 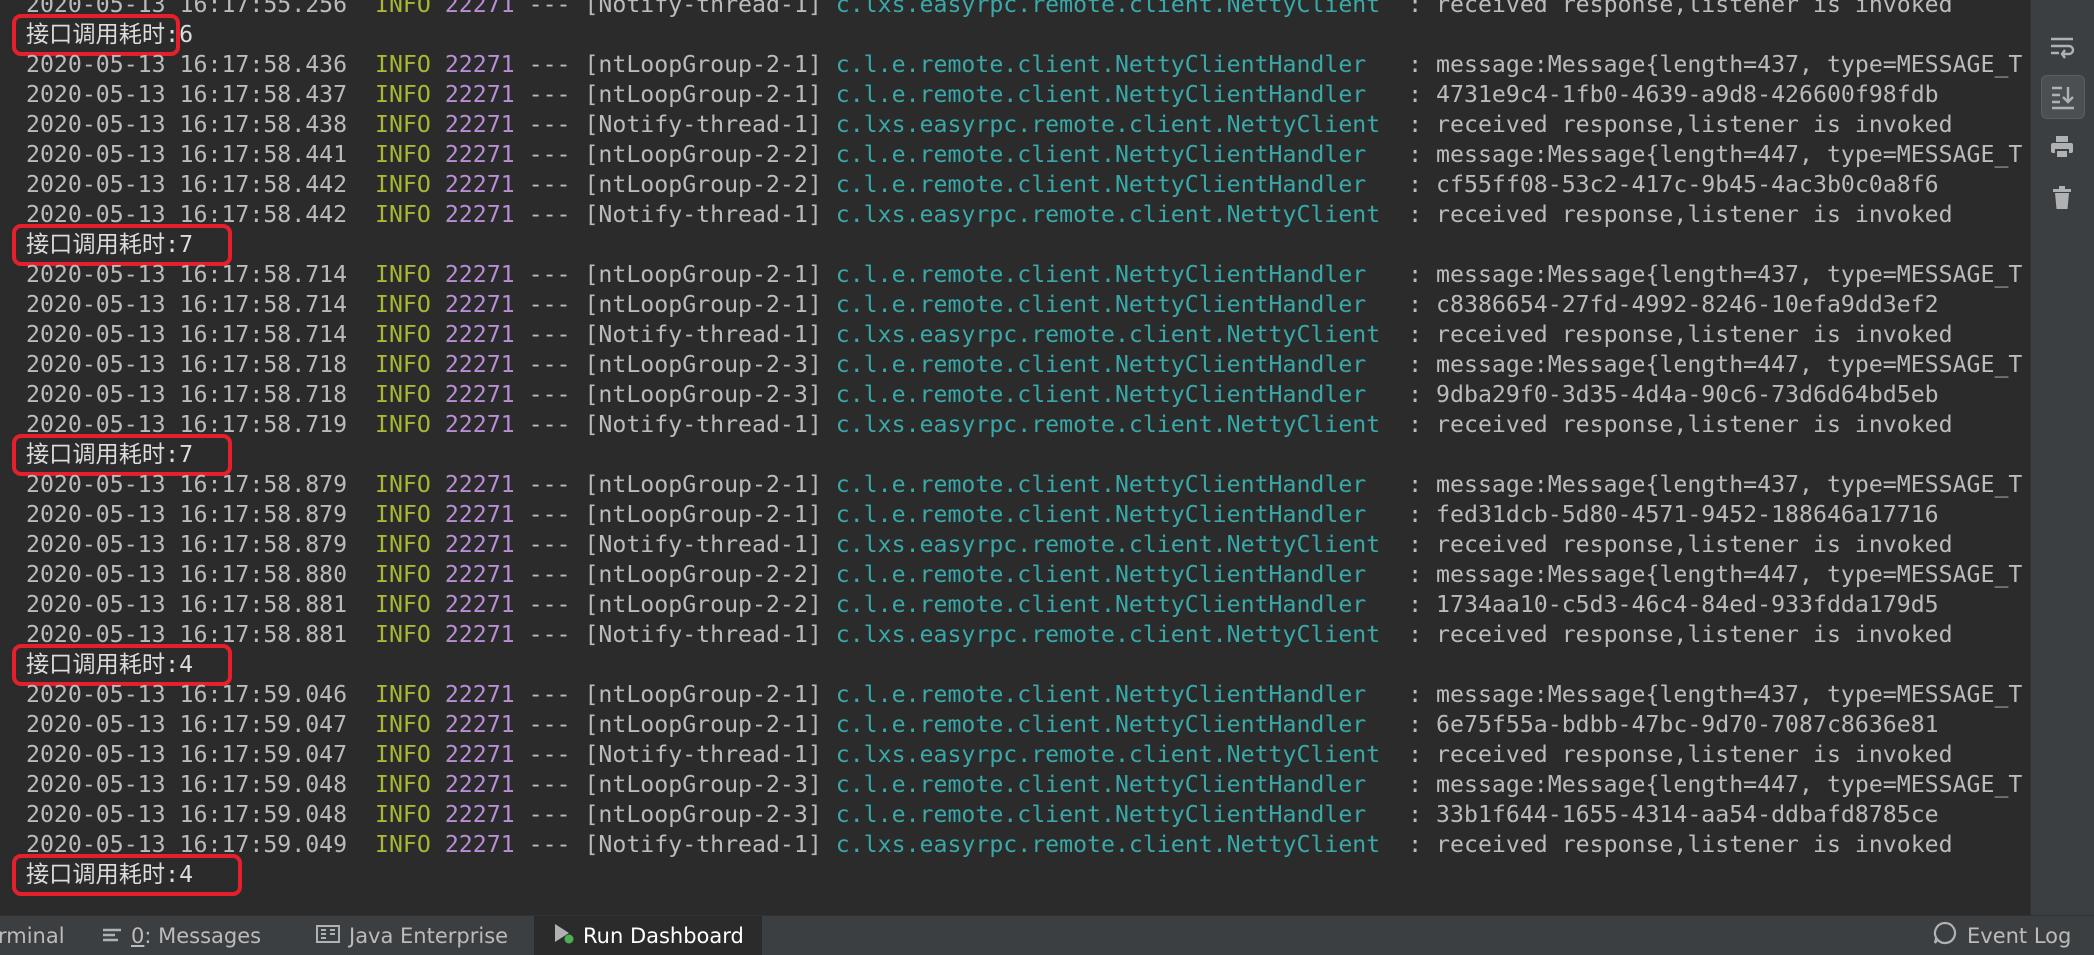 What do you see at coordinates (187, 334) in the screenshot?
I see `log-timestamp: 2020-05-13 16:17:58.714` at bounding box center [187, 334].